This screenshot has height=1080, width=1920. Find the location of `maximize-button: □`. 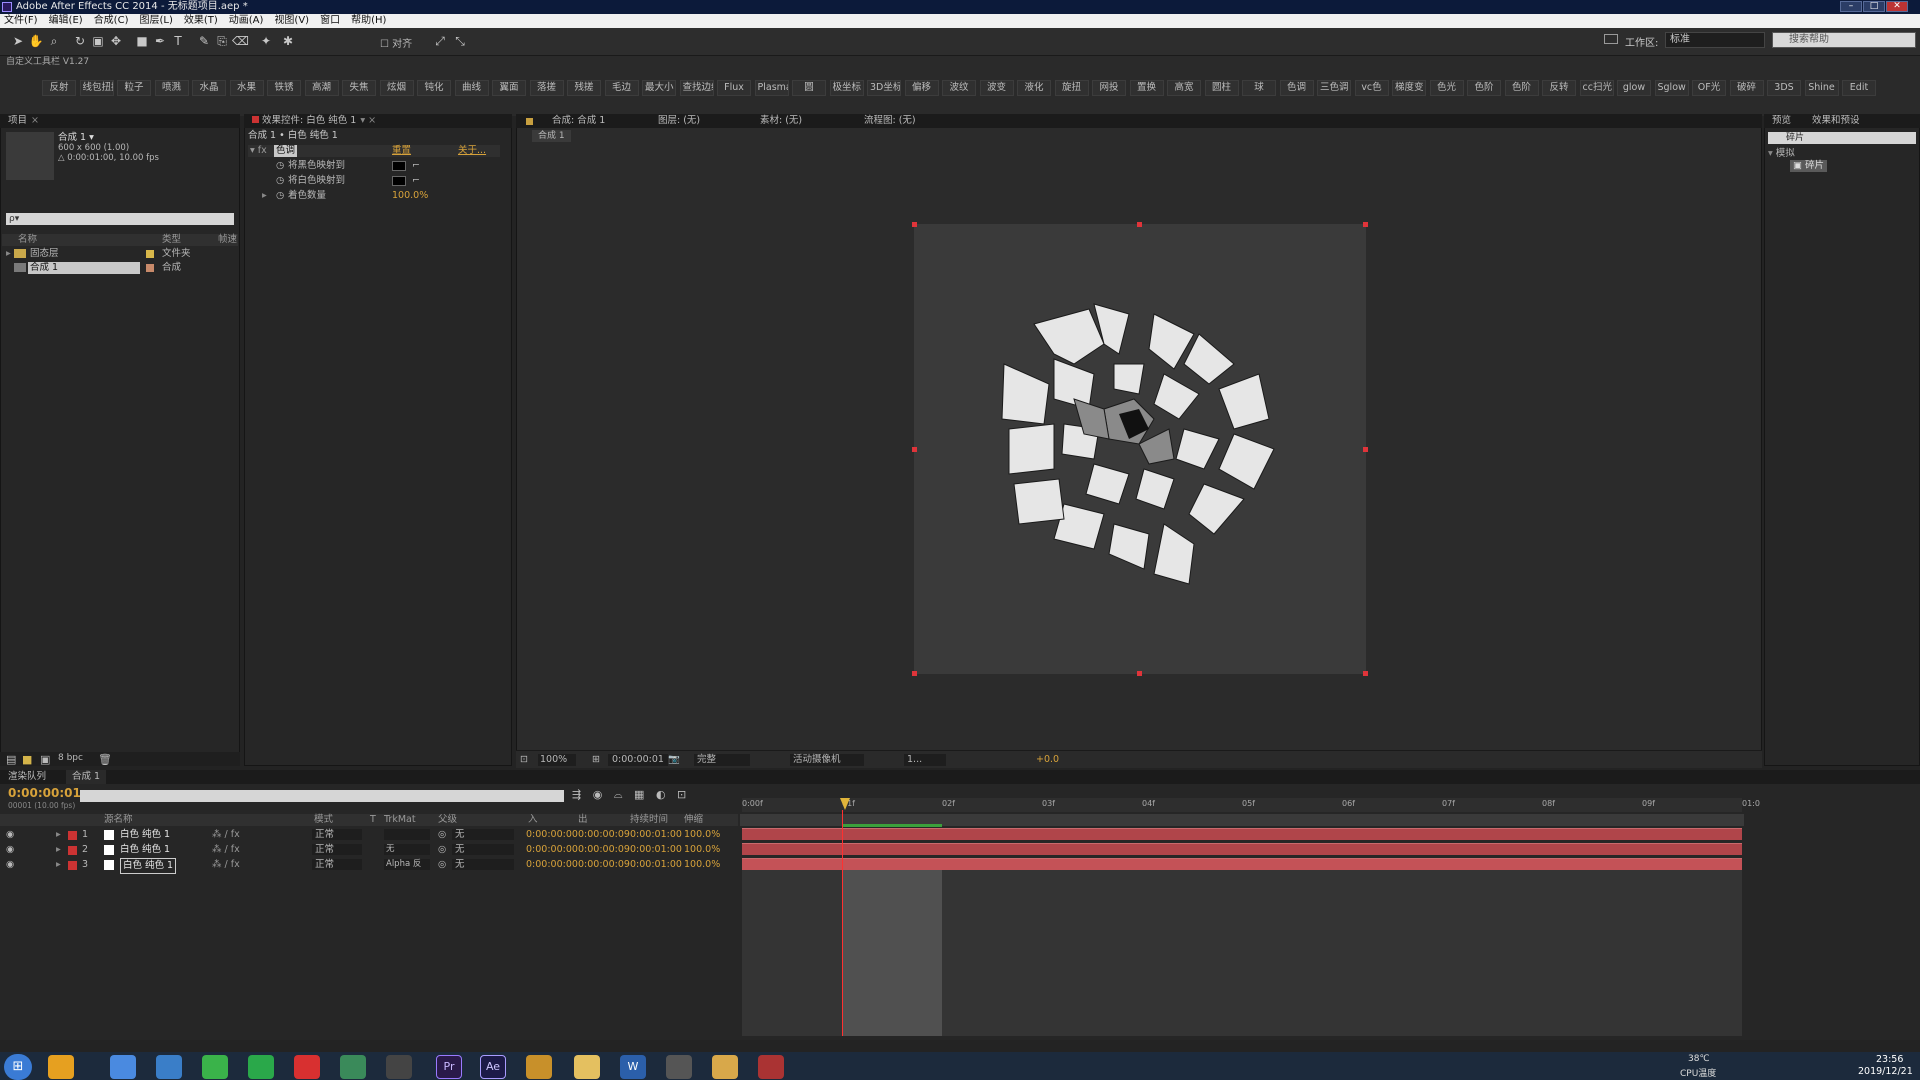

maximize-button: □ is located at coordinates (1874, 6).